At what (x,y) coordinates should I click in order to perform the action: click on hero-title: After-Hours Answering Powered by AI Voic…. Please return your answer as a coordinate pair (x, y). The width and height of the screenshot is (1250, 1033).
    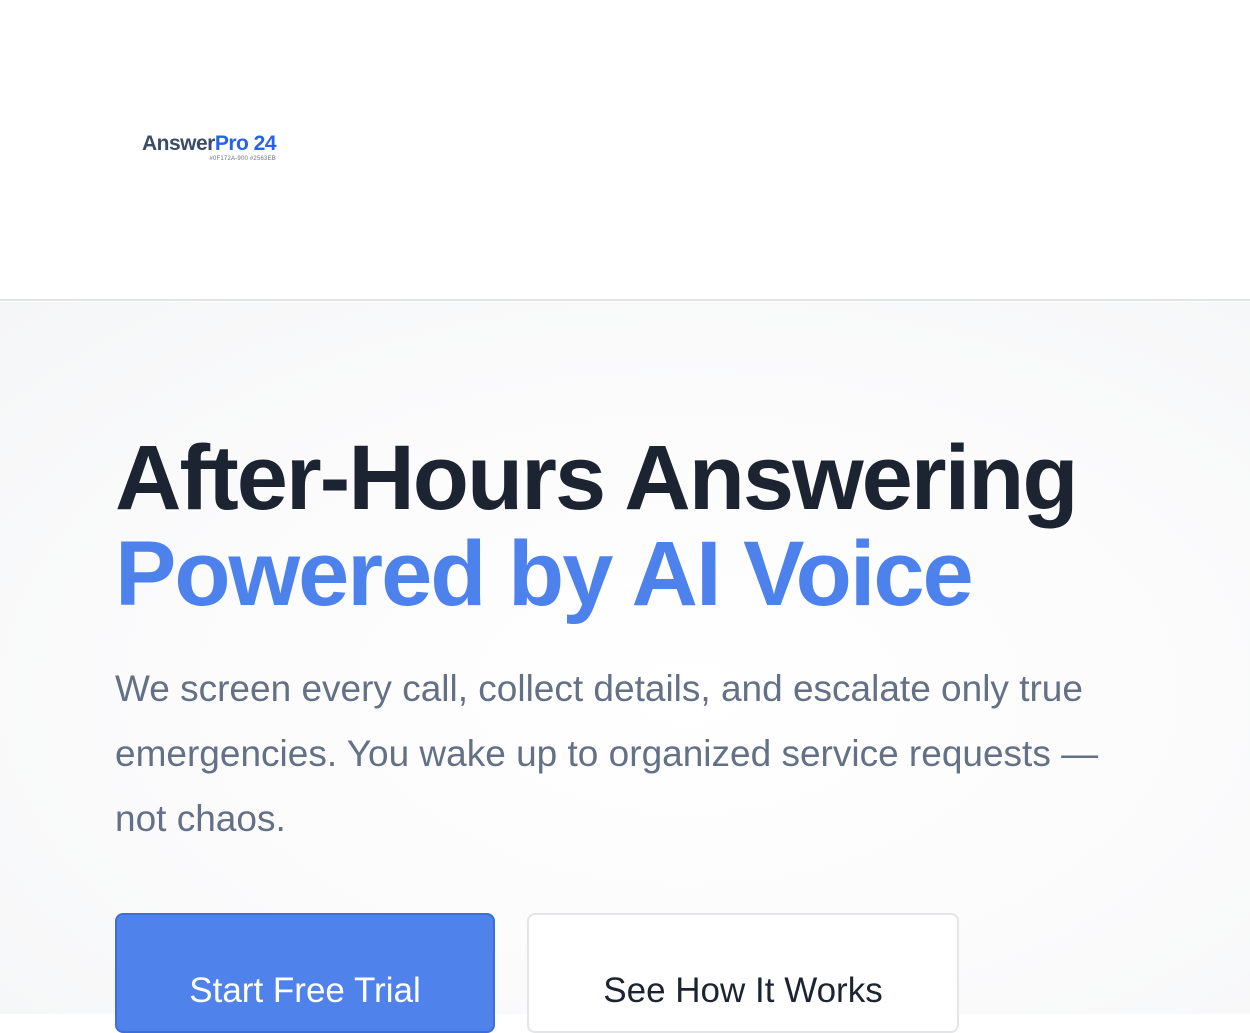
    Looking at the image, I should click on (597, 526).